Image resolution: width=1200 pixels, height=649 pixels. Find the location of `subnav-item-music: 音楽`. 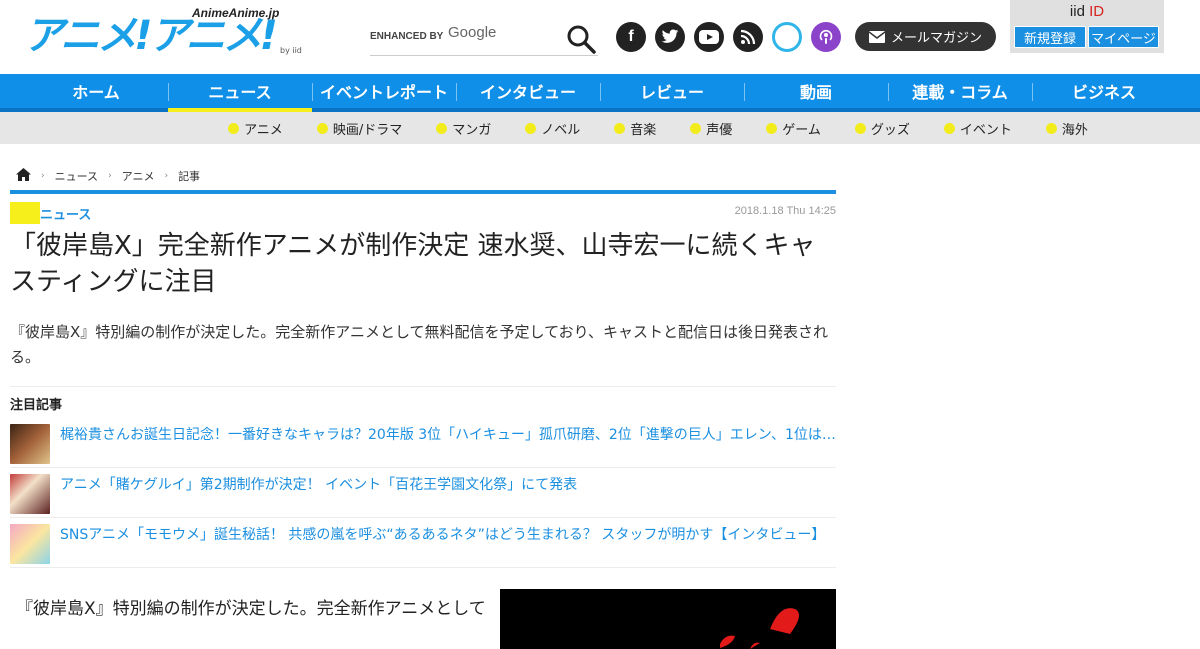

subnav-item-music: 音楽 is located at coordinates (635, 128).